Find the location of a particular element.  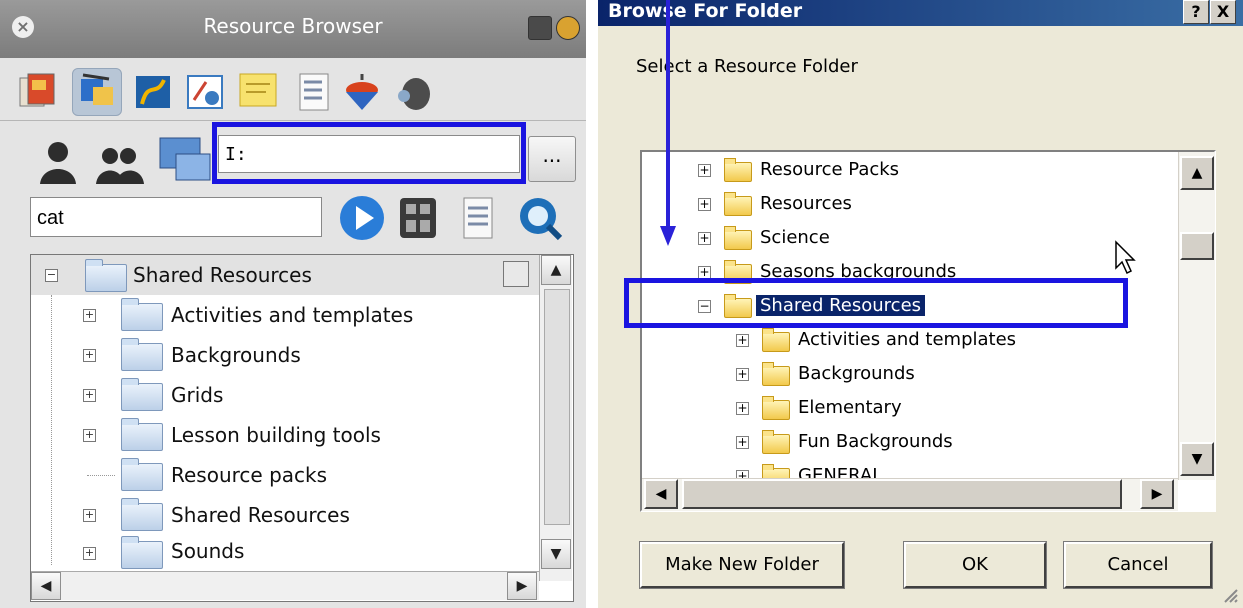

grid-tool-icon is located at coordinates (208, 93).